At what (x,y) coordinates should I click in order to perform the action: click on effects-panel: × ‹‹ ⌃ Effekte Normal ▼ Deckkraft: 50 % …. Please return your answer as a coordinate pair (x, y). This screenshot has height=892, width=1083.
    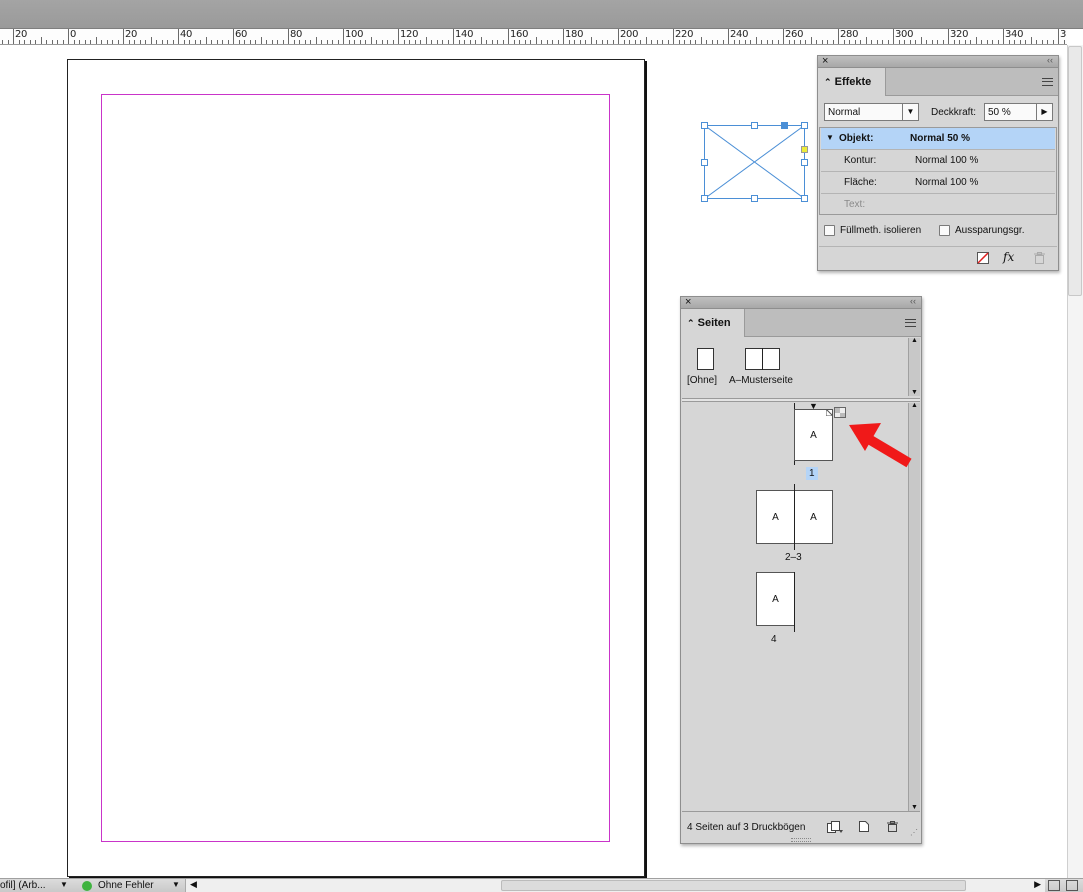
    Looking at the image, I should click on (938, 163).